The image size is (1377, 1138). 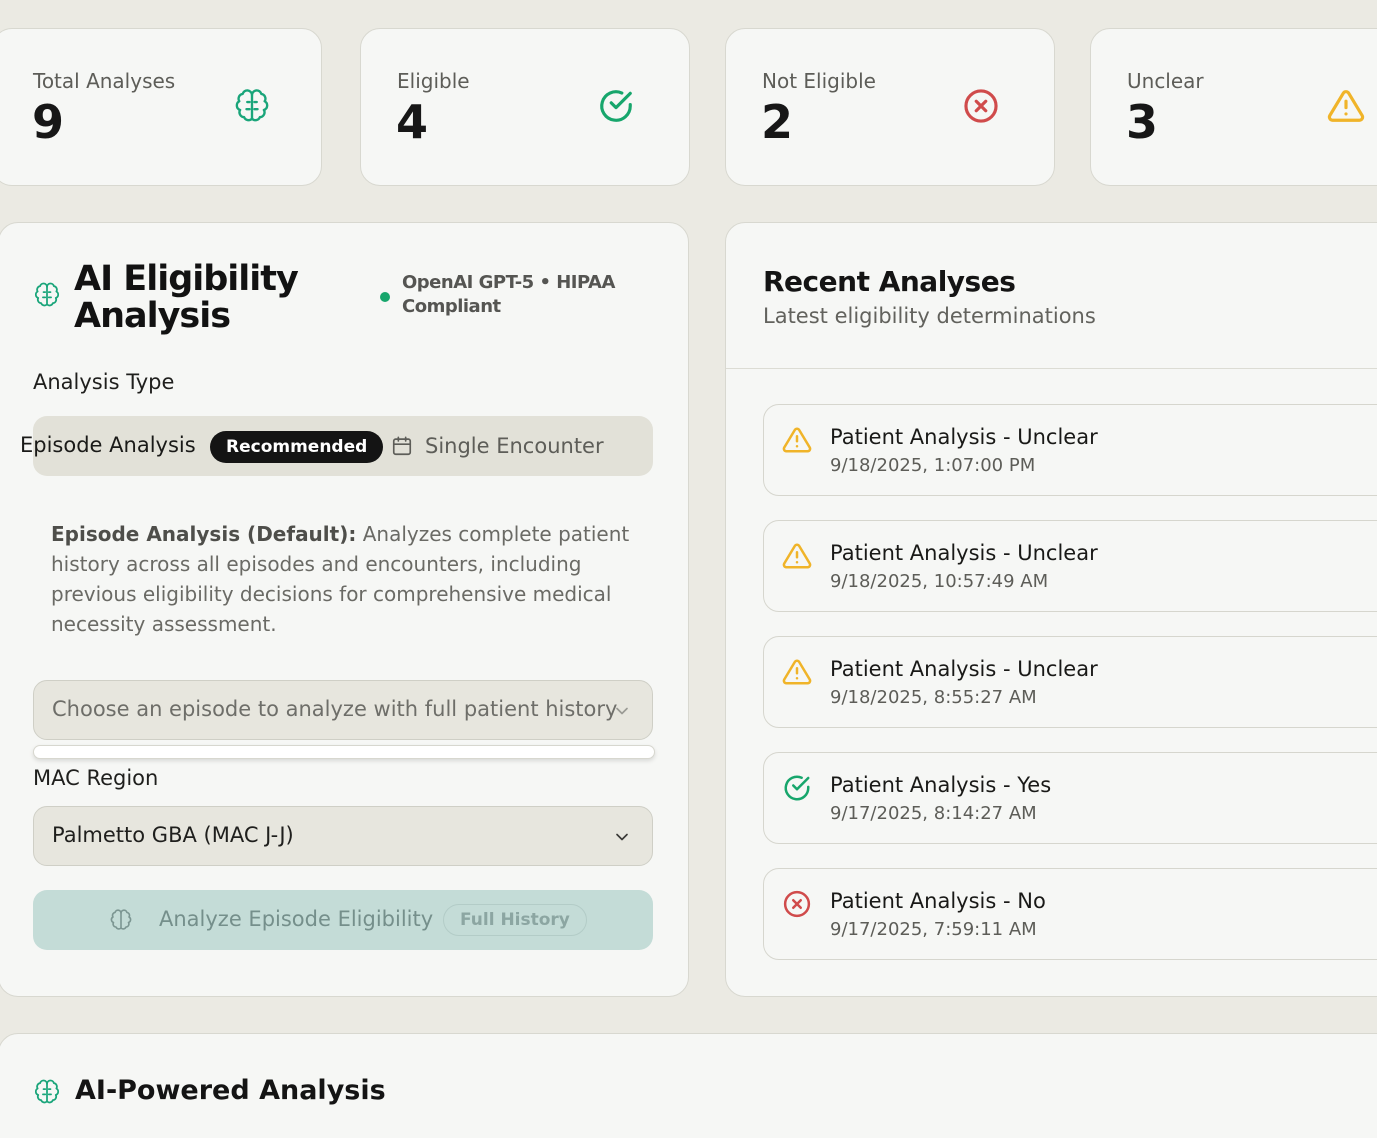 What do you see at coordinates (514, 446) in the screenshot?
I see `tab-single-label: Single Encounter` at bounding box center [514, 446].